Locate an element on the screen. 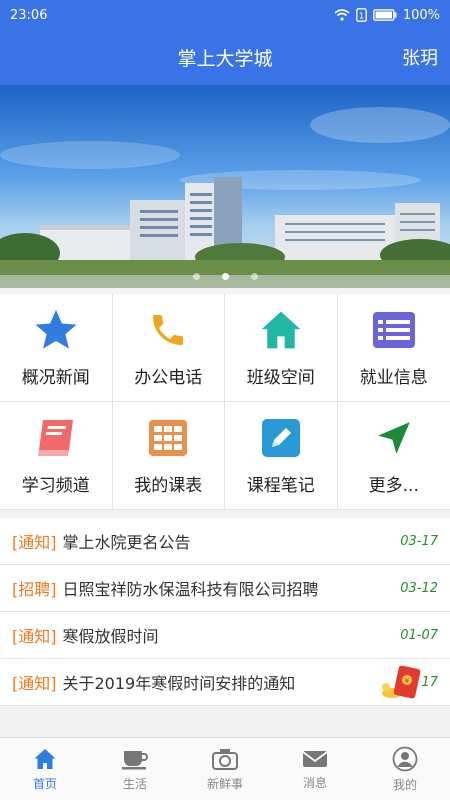  house-icon is located at coordinates (281, 330).